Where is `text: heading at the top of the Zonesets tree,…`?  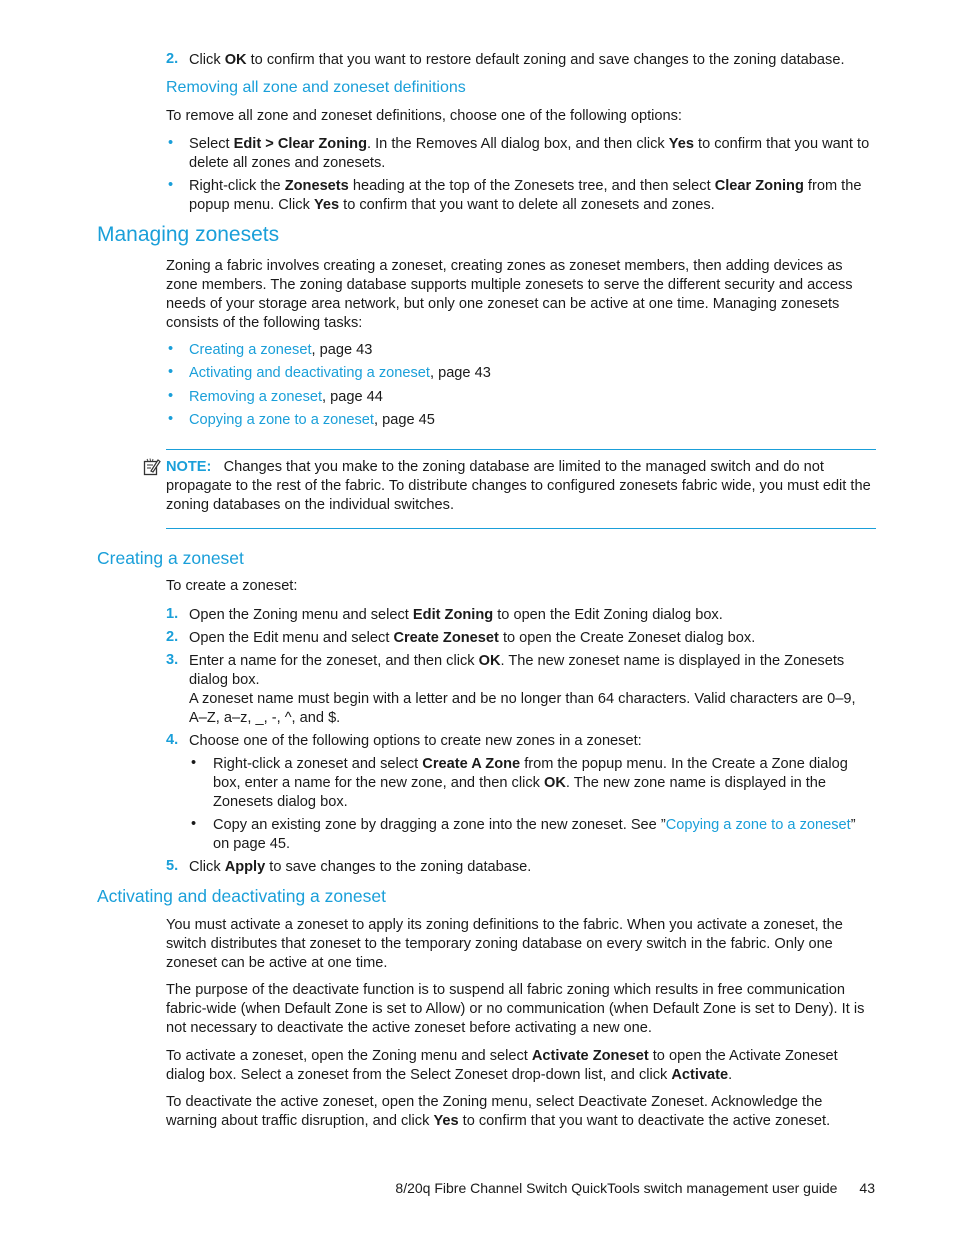 text: heading at the top of the Zonesets tree,… is located at coordinates (531, 186).